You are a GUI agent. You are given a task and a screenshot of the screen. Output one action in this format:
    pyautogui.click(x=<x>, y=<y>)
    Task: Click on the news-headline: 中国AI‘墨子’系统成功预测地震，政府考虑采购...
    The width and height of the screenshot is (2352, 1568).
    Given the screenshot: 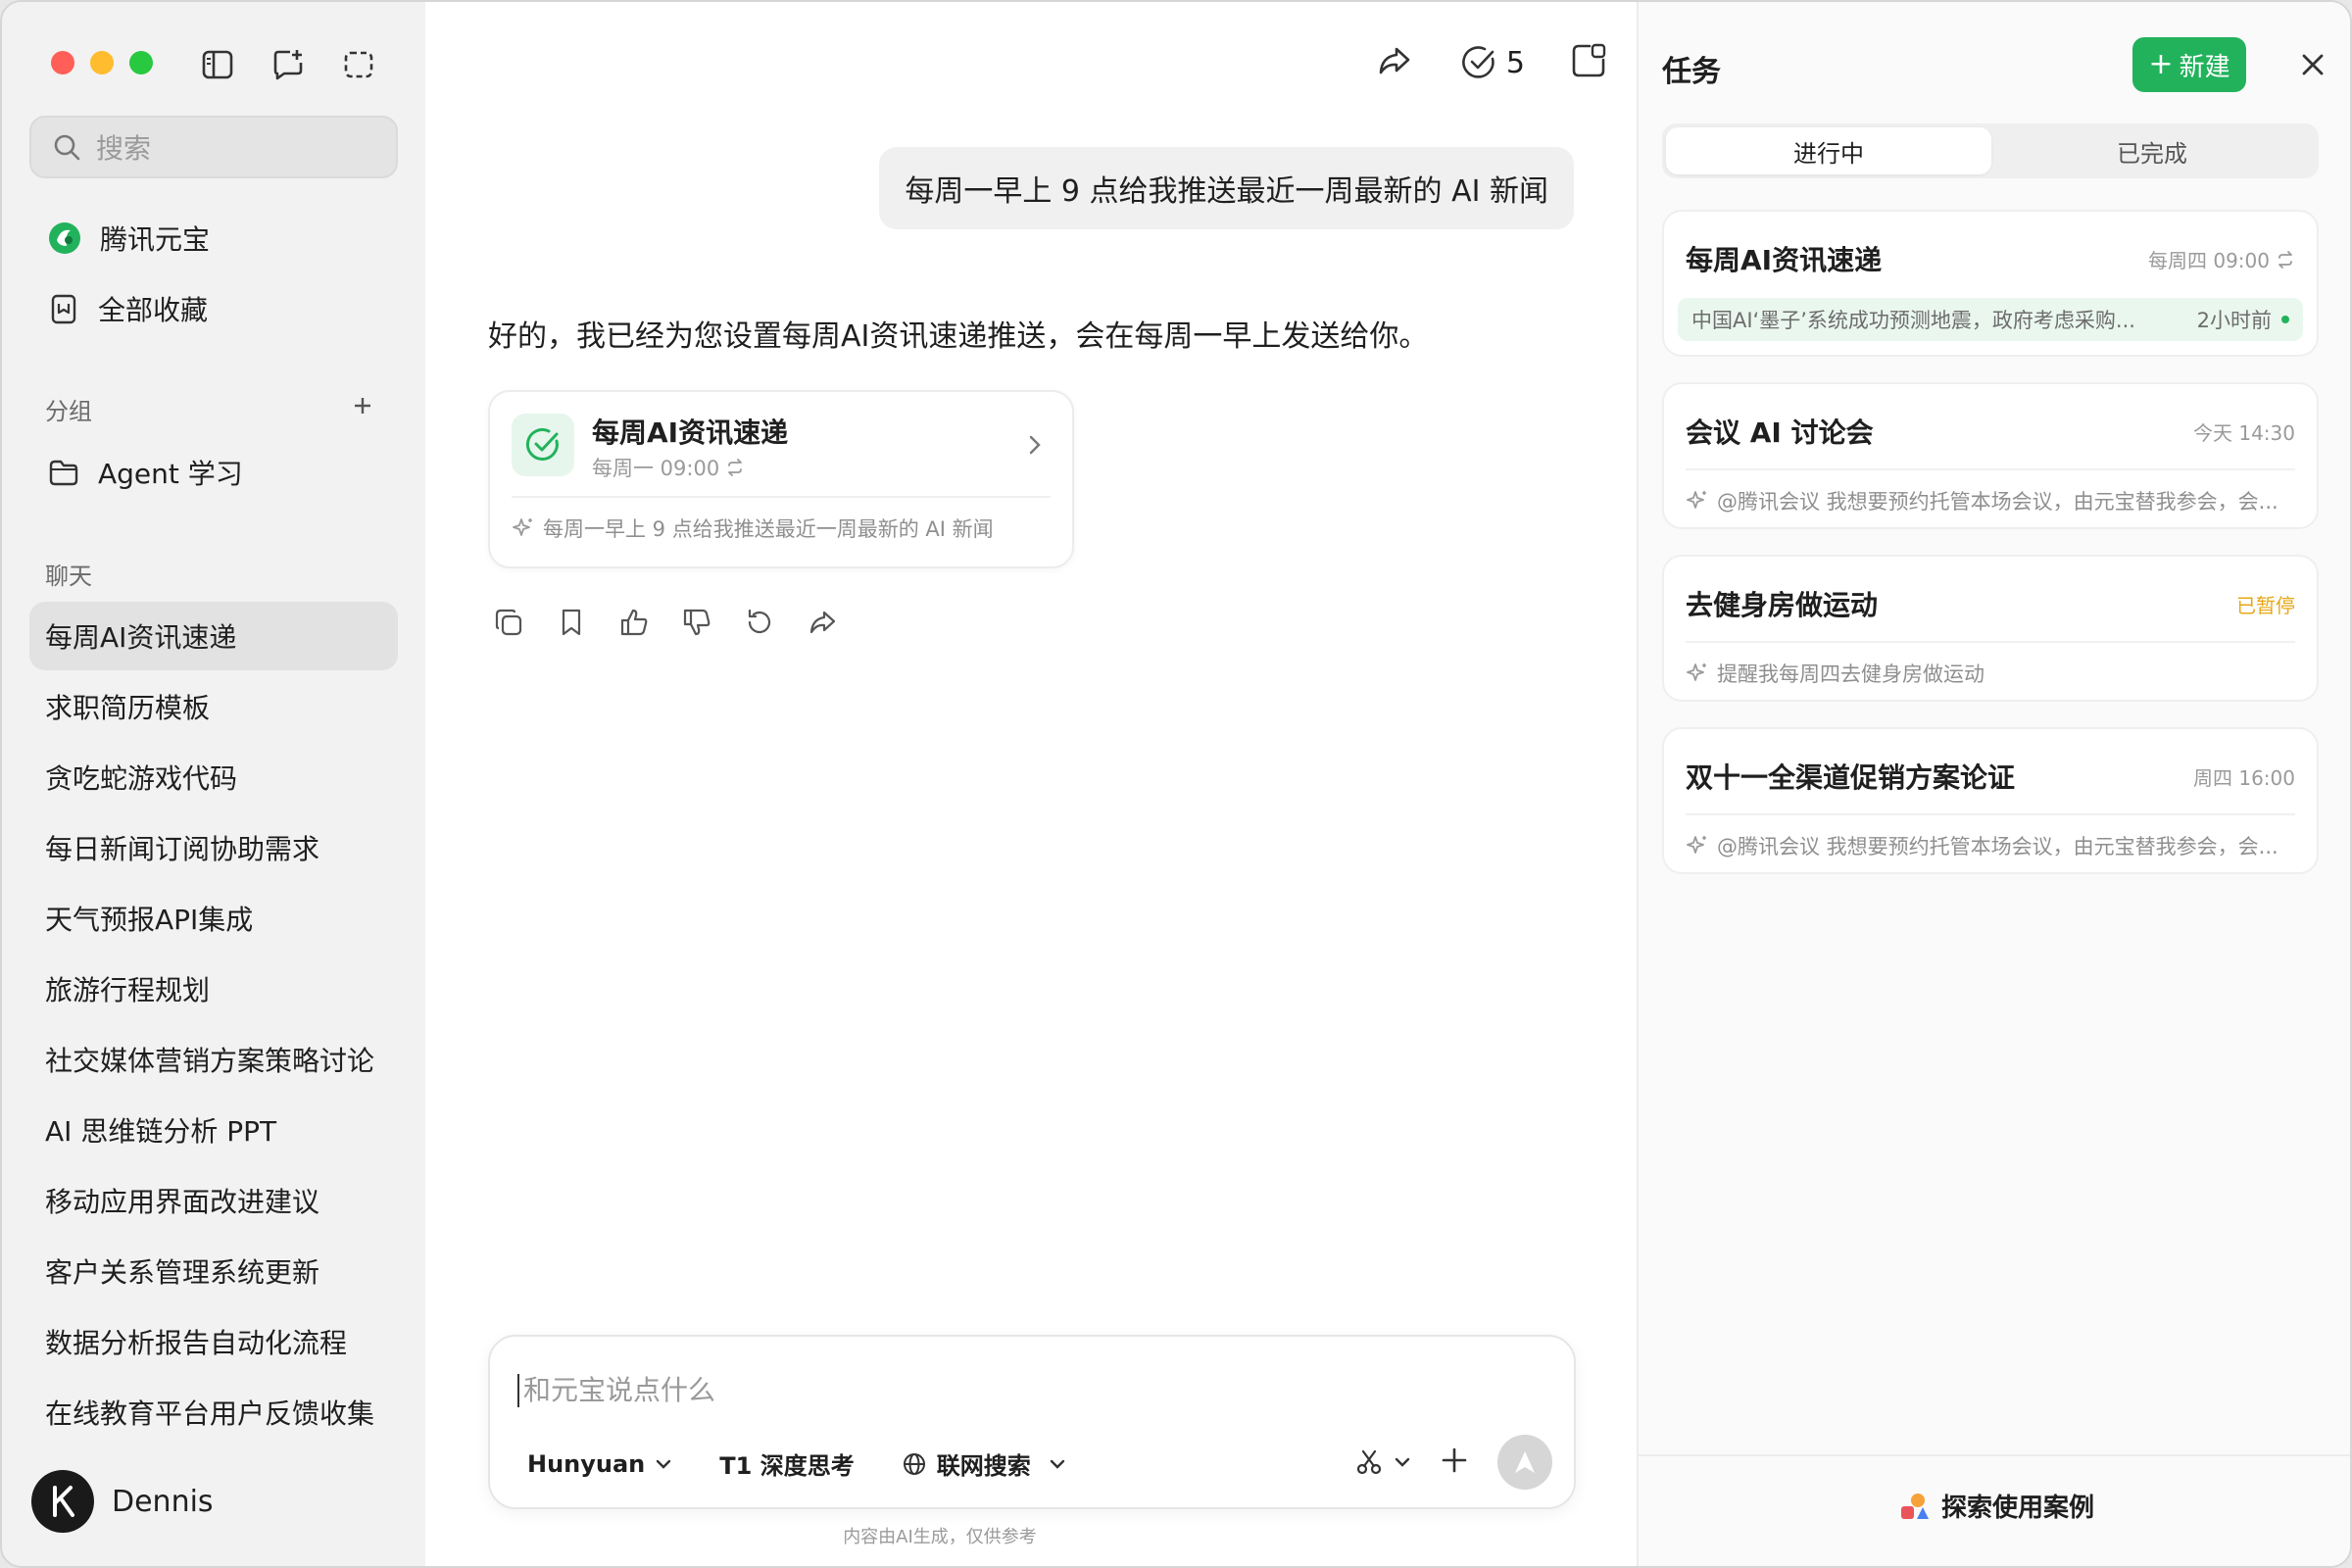 What is the action you would take?
    pyautogui.click(x=1913, y=320)
    